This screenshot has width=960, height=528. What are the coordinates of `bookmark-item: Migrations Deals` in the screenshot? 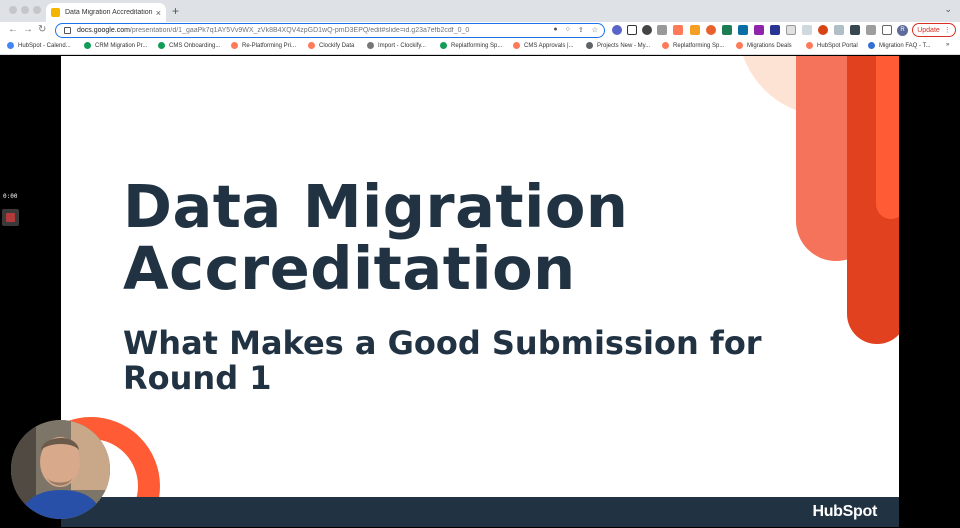 It's located at (764, 45).